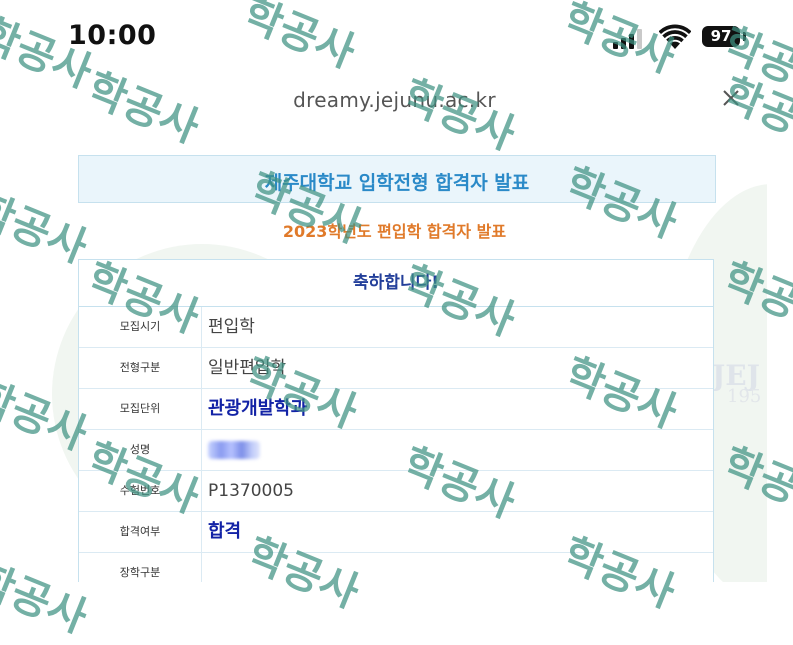 The image size is (793, 645). Describe the element at coordinates (140, 491) in the screenshot. I see `row-label: 수험번호` at that location.